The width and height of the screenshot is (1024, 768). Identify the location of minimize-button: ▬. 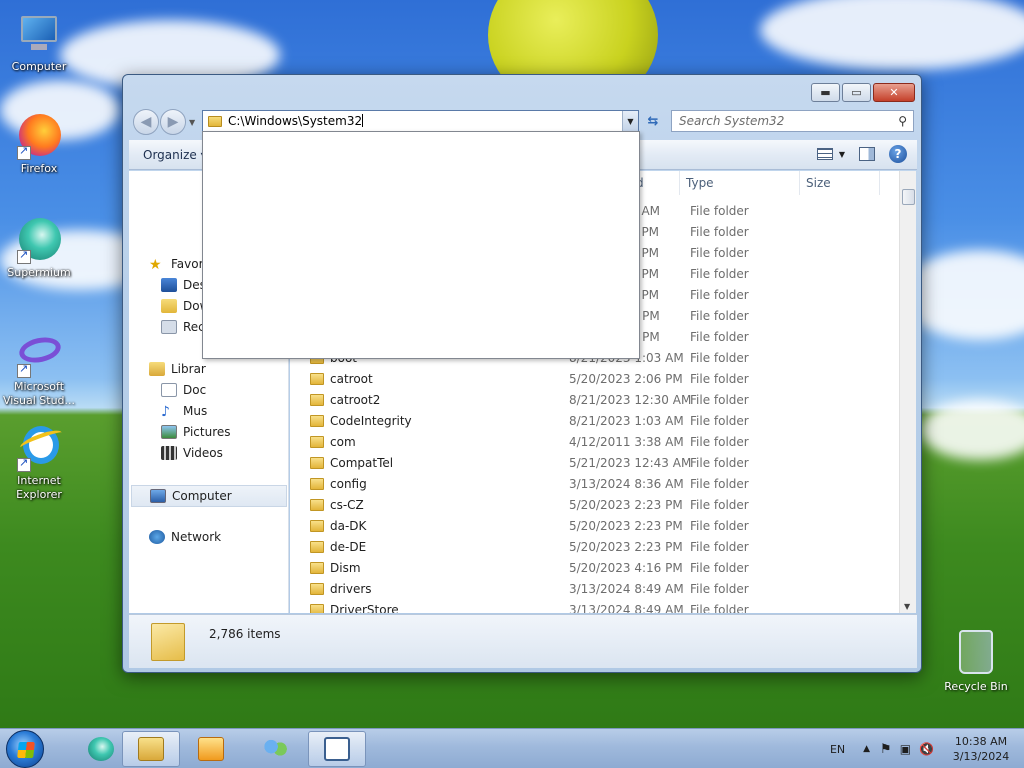
(825, 92).